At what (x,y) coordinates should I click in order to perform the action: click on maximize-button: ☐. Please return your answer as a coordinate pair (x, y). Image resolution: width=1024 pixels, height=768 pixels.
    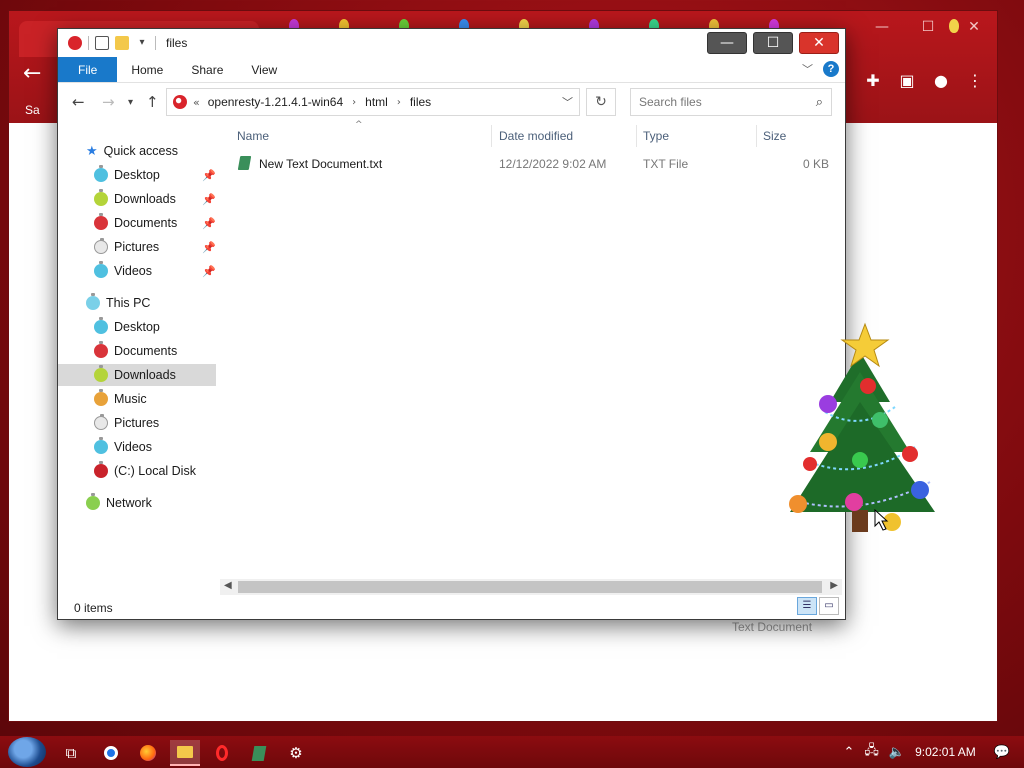
    Looking at the image, I should click on (773, 43).